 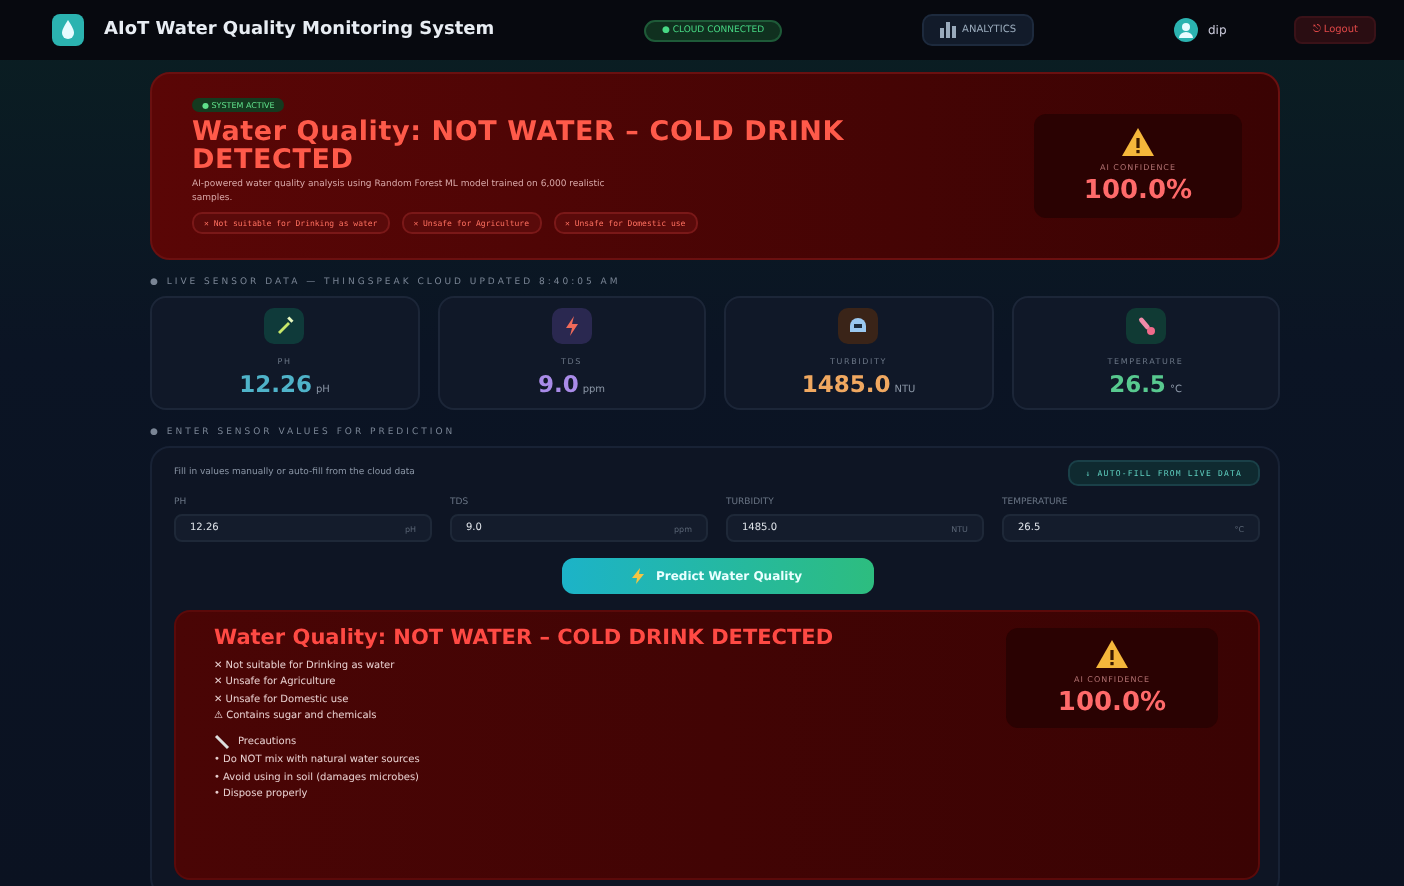 I want to click on app-title: AIoT Water Quality Monitoring System, so click(x=300, y=30).